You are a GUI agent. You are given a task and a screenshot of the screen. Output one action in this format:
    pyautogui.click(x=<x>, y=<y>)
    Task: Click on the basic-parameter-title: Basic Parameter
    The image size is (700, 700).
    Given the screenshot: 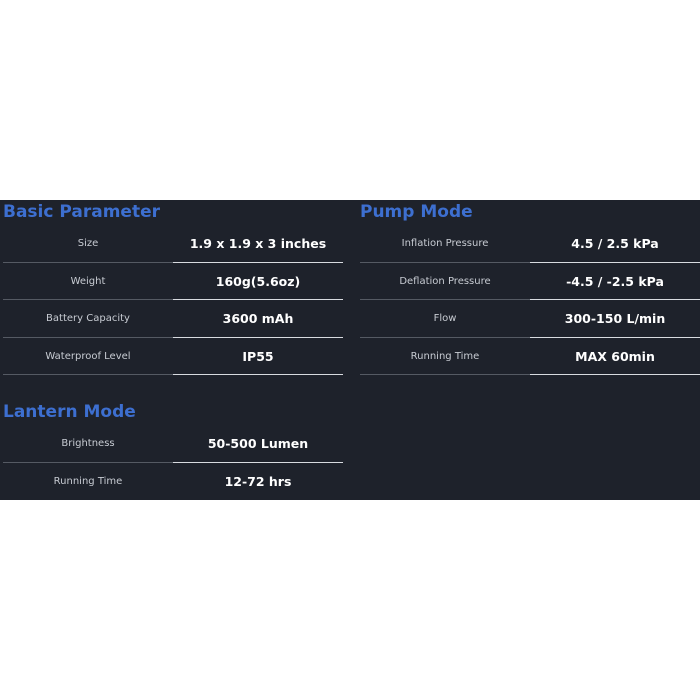 What is the action you would take?
    pyautogui.click(x=81, y=212)
    